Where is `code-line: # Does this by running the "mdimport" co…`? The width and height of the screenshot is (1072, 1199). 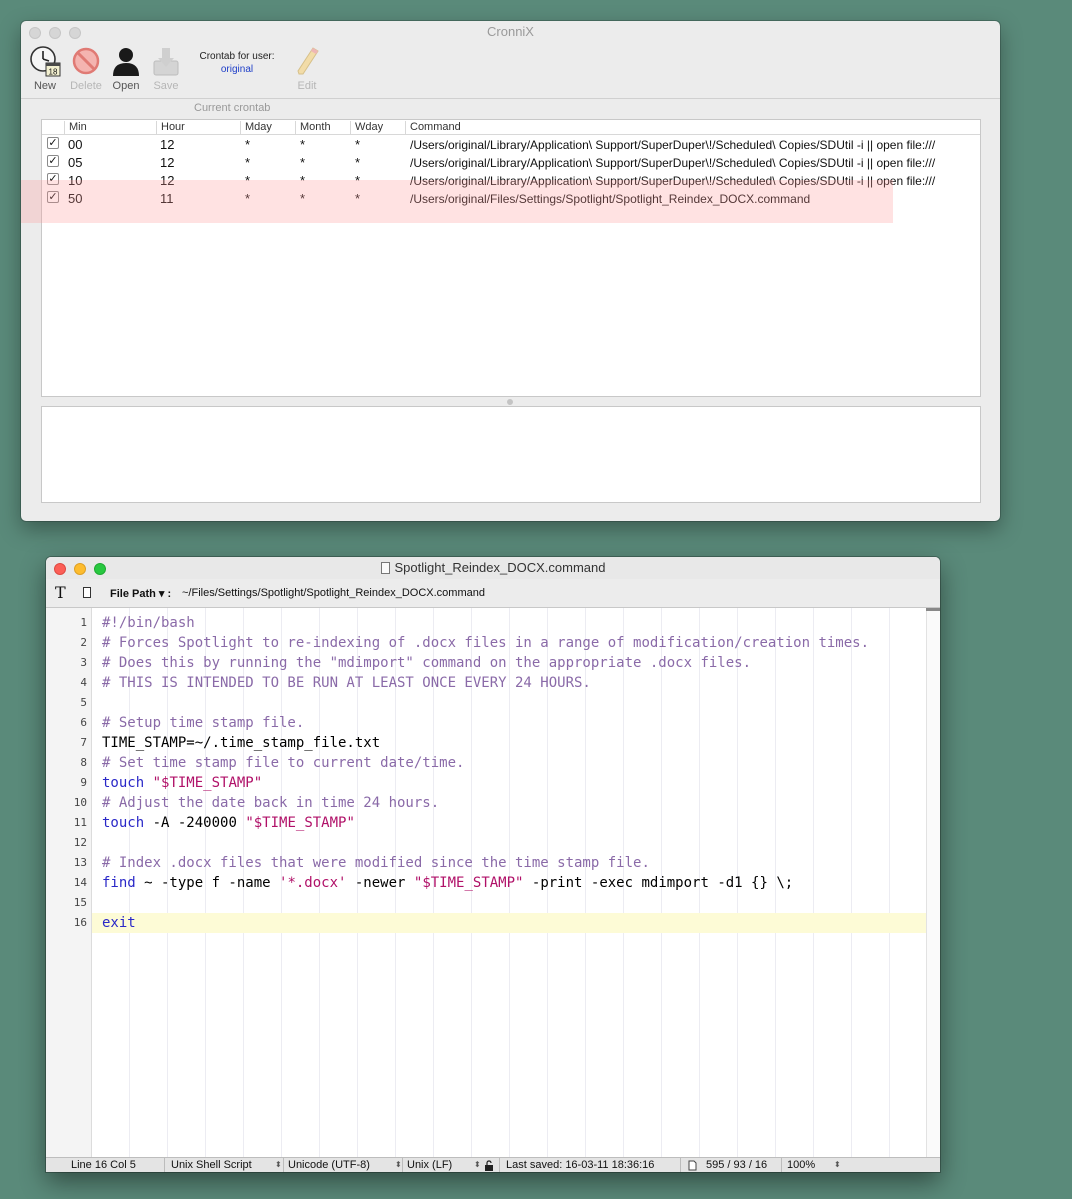
code-line: # Does this by running the "mdimport" co… is located at coordinates (426, 663).